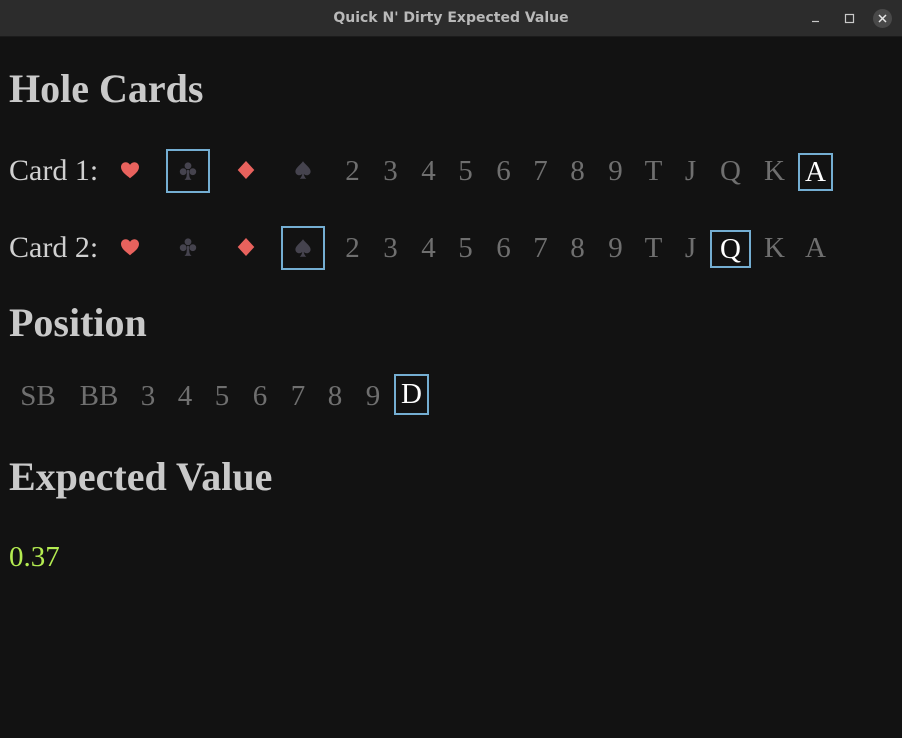 The height and width of the screenshot is (738, 902). What do you see at coordinates (730, 249) in the screenshot?
I see `card-2-rank-q-button: Q` at bounding box center [730, 249].